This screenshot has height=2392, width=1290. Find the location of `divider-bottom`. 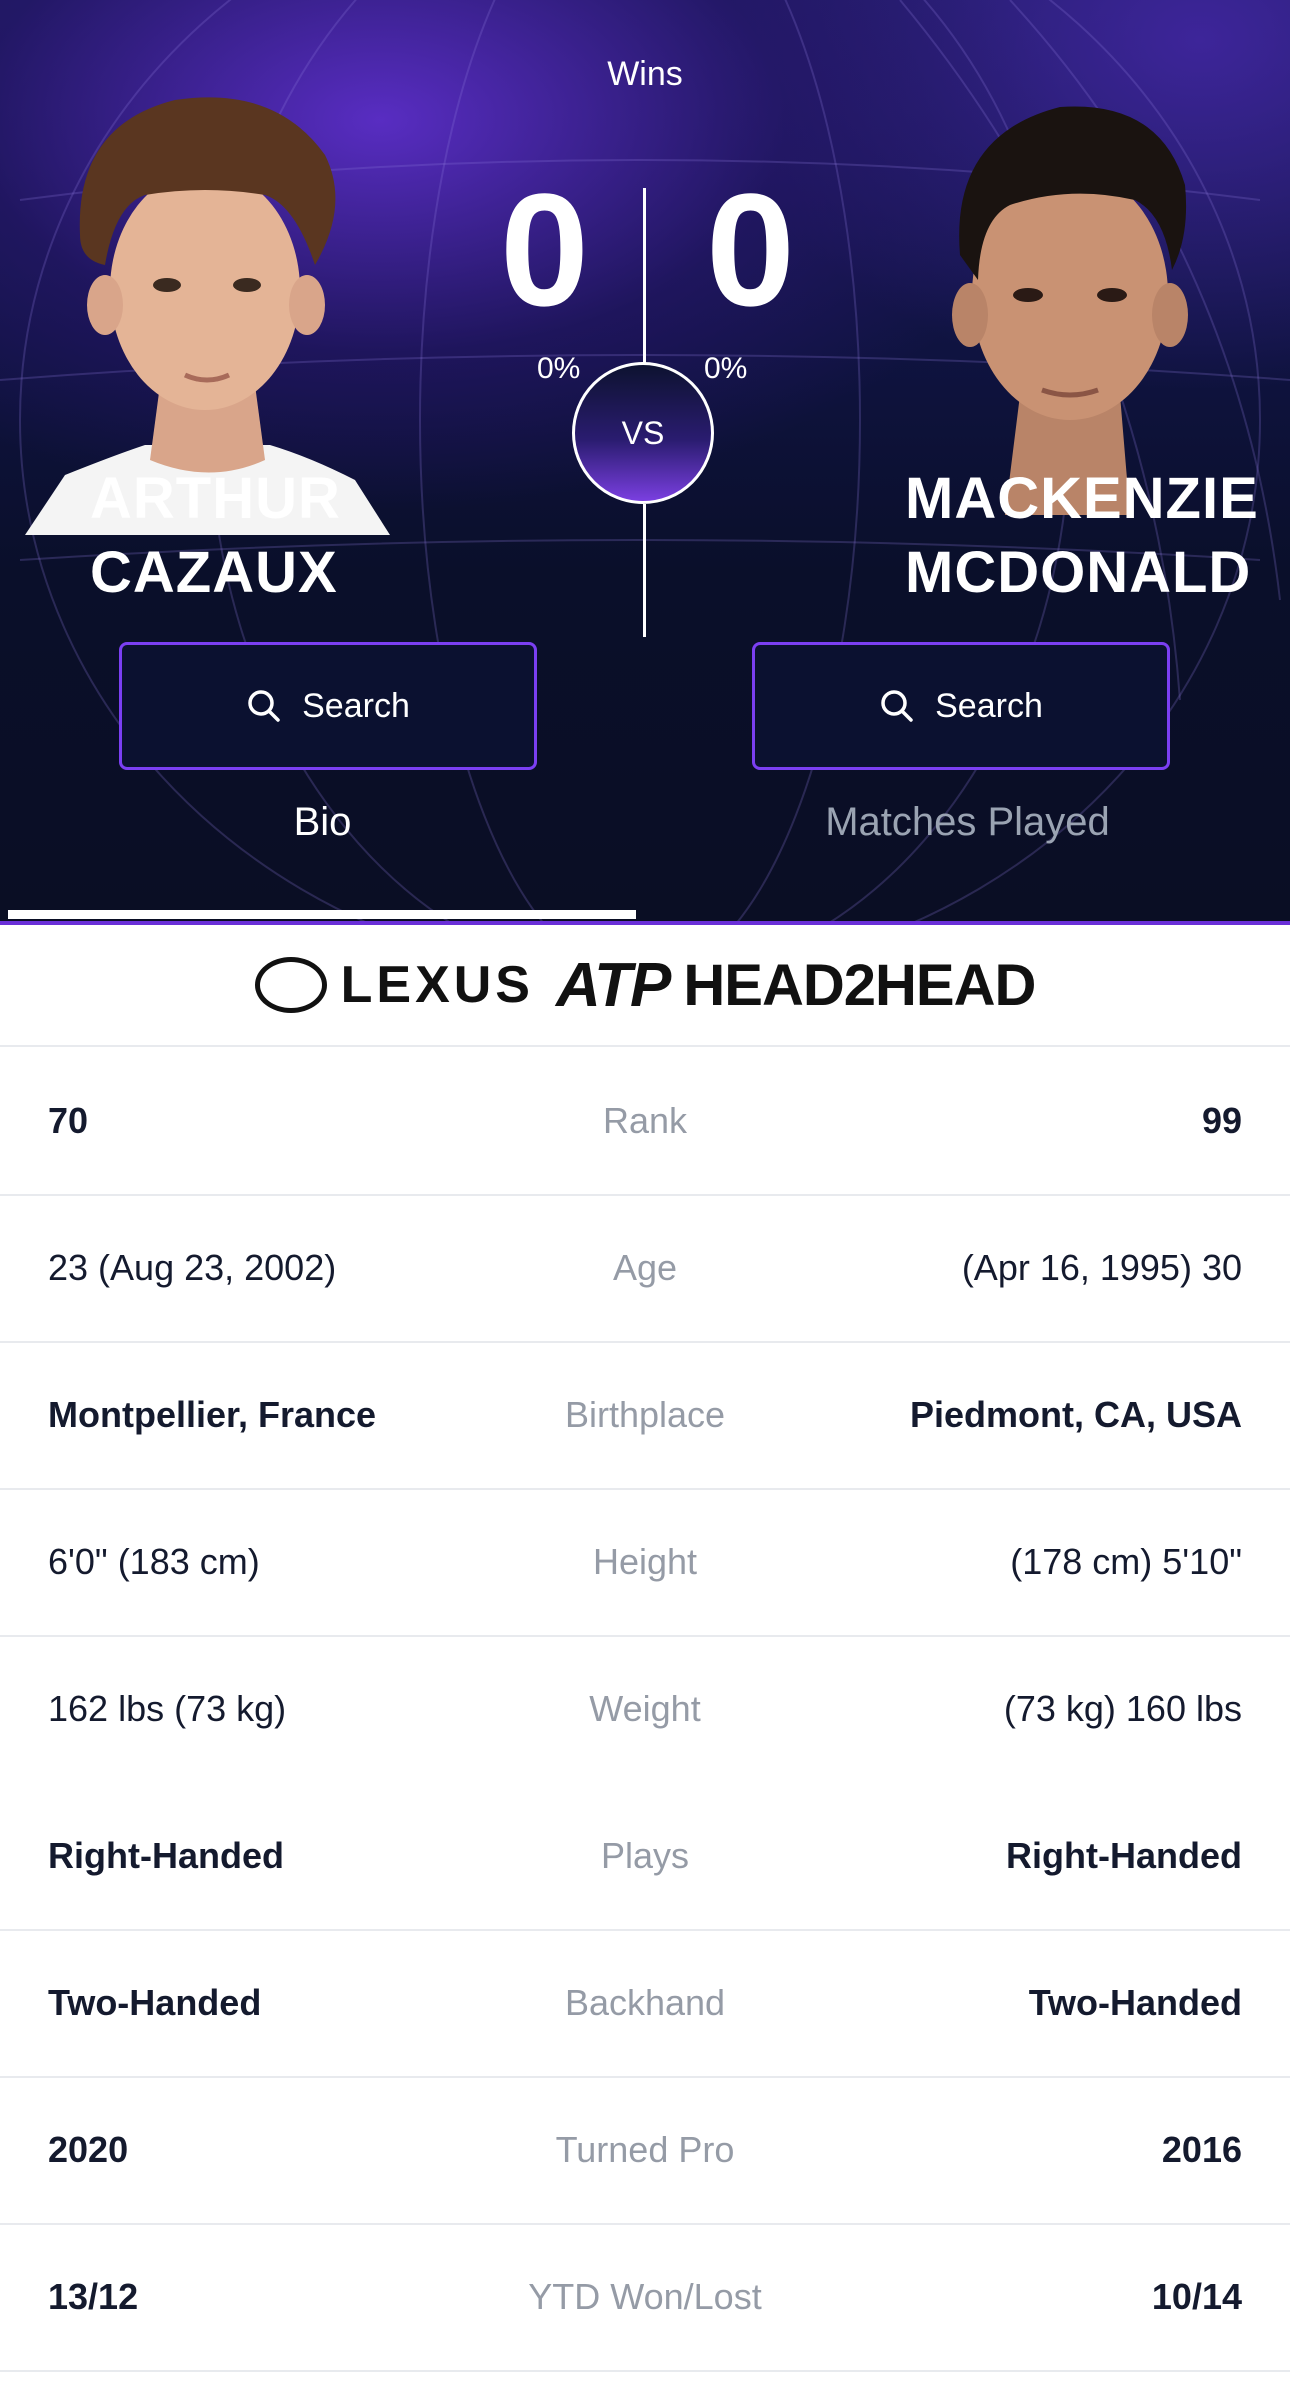

divider-bottom is located at coordinates (644, 570).